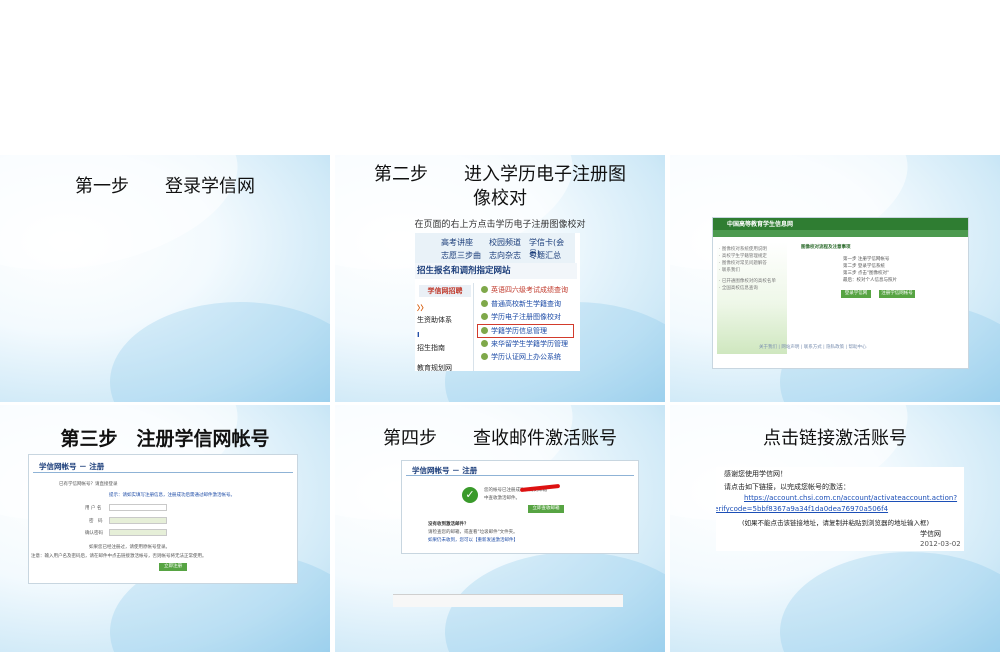  I want to click on link-image-proofread: 学历电子注册图像校对, so click(521, 317).